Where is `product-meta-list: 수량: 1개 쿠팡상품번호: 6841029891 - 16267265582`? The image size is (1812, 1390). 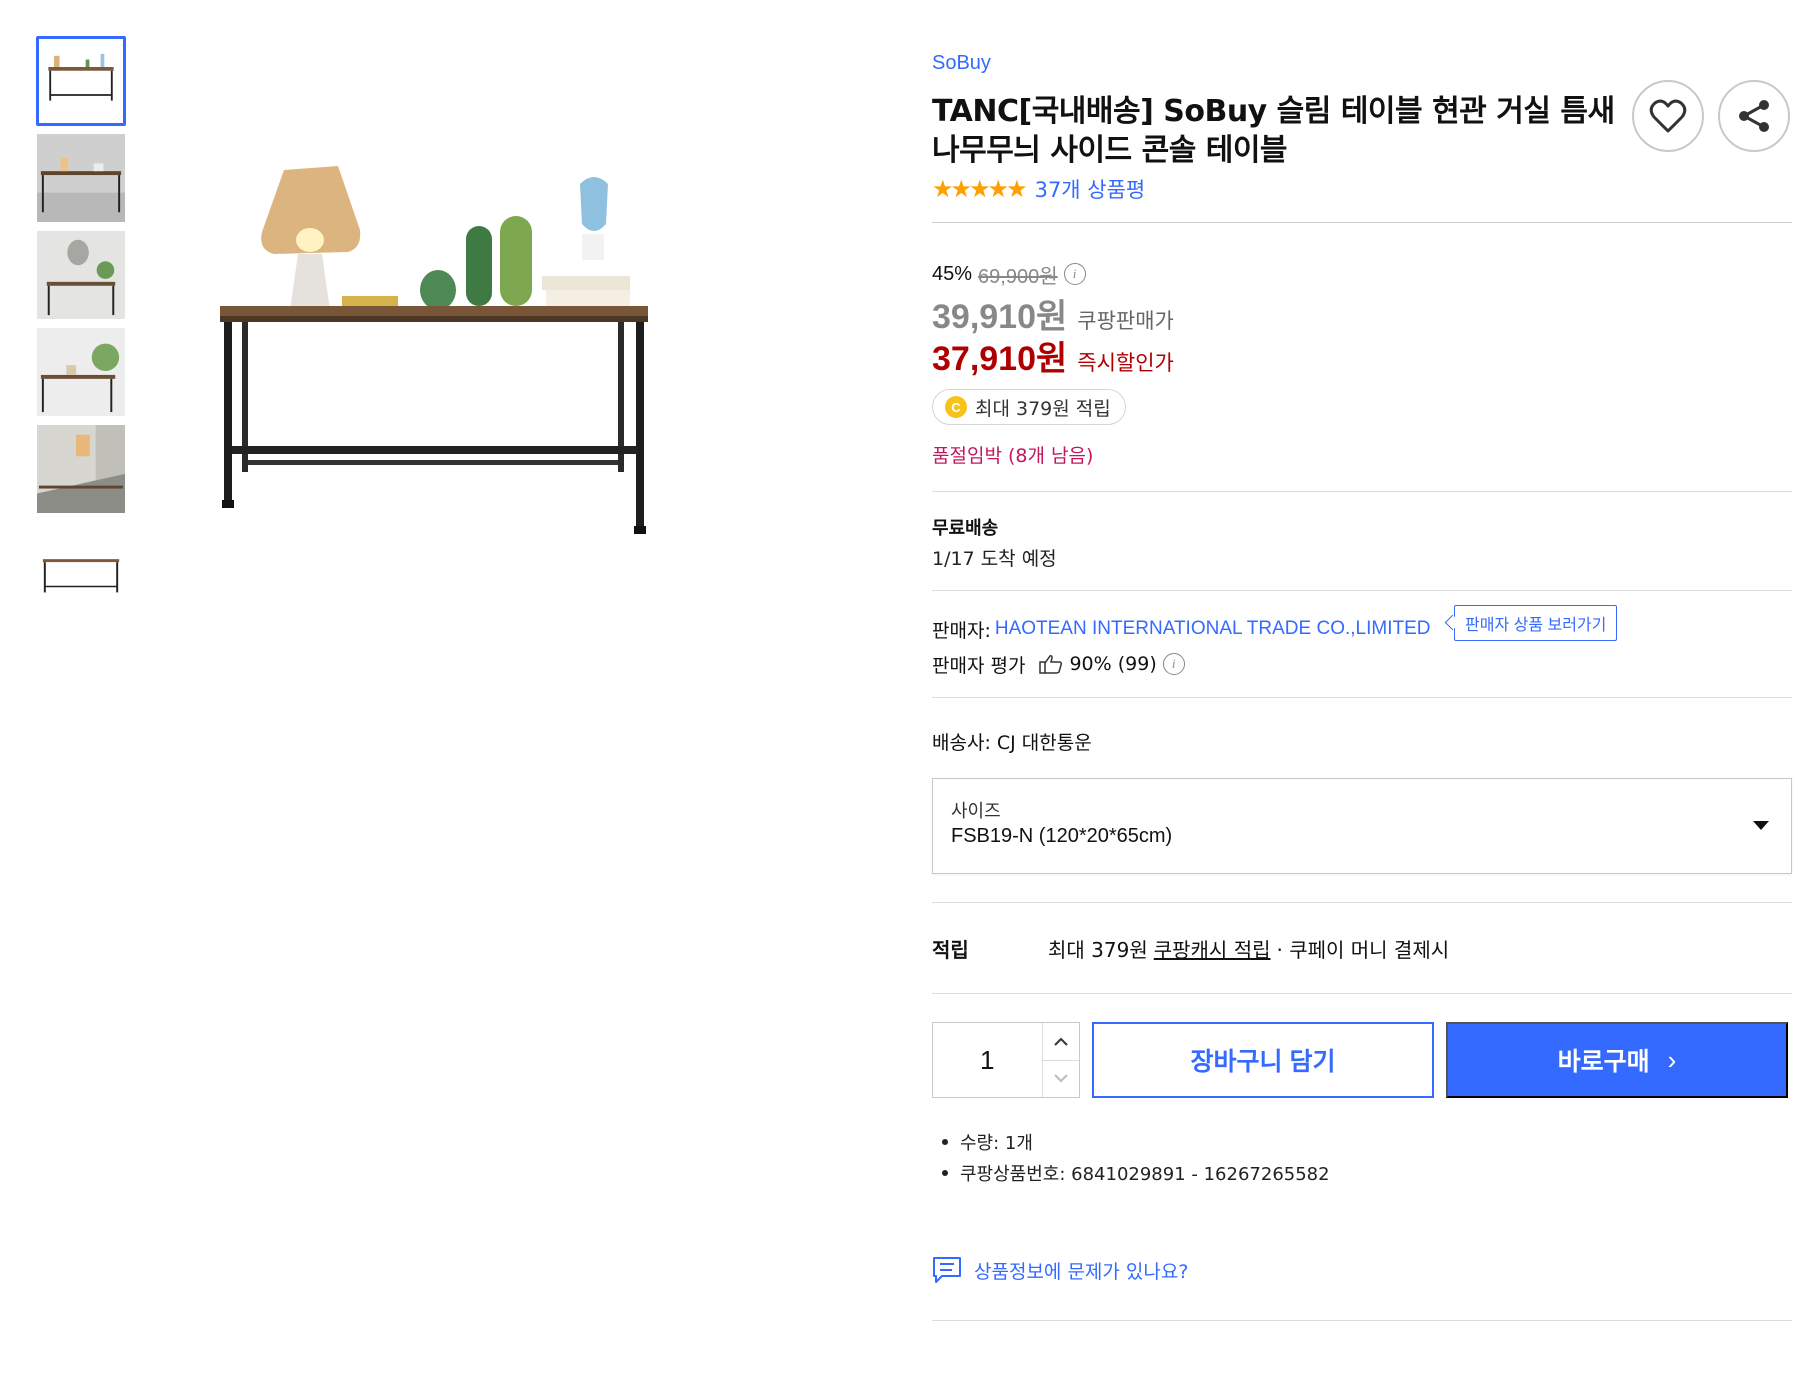
product-meta-list: 수량: 1개 쿠팡상품번호: 6841029891 - 16267265582 is located at coordinates (1362, 1157).